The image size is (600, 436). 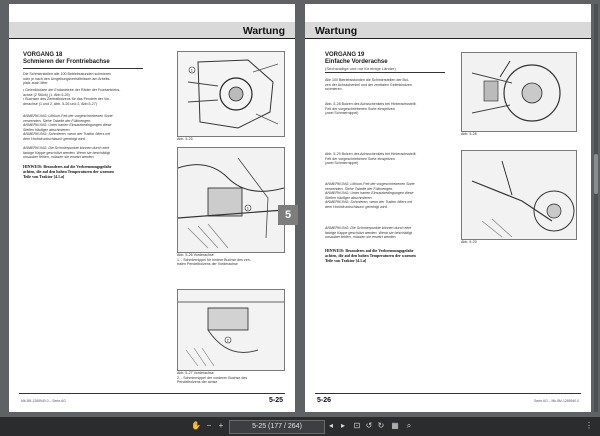 I want to click on search-icon: ⌕, so click(x=409, y=426).